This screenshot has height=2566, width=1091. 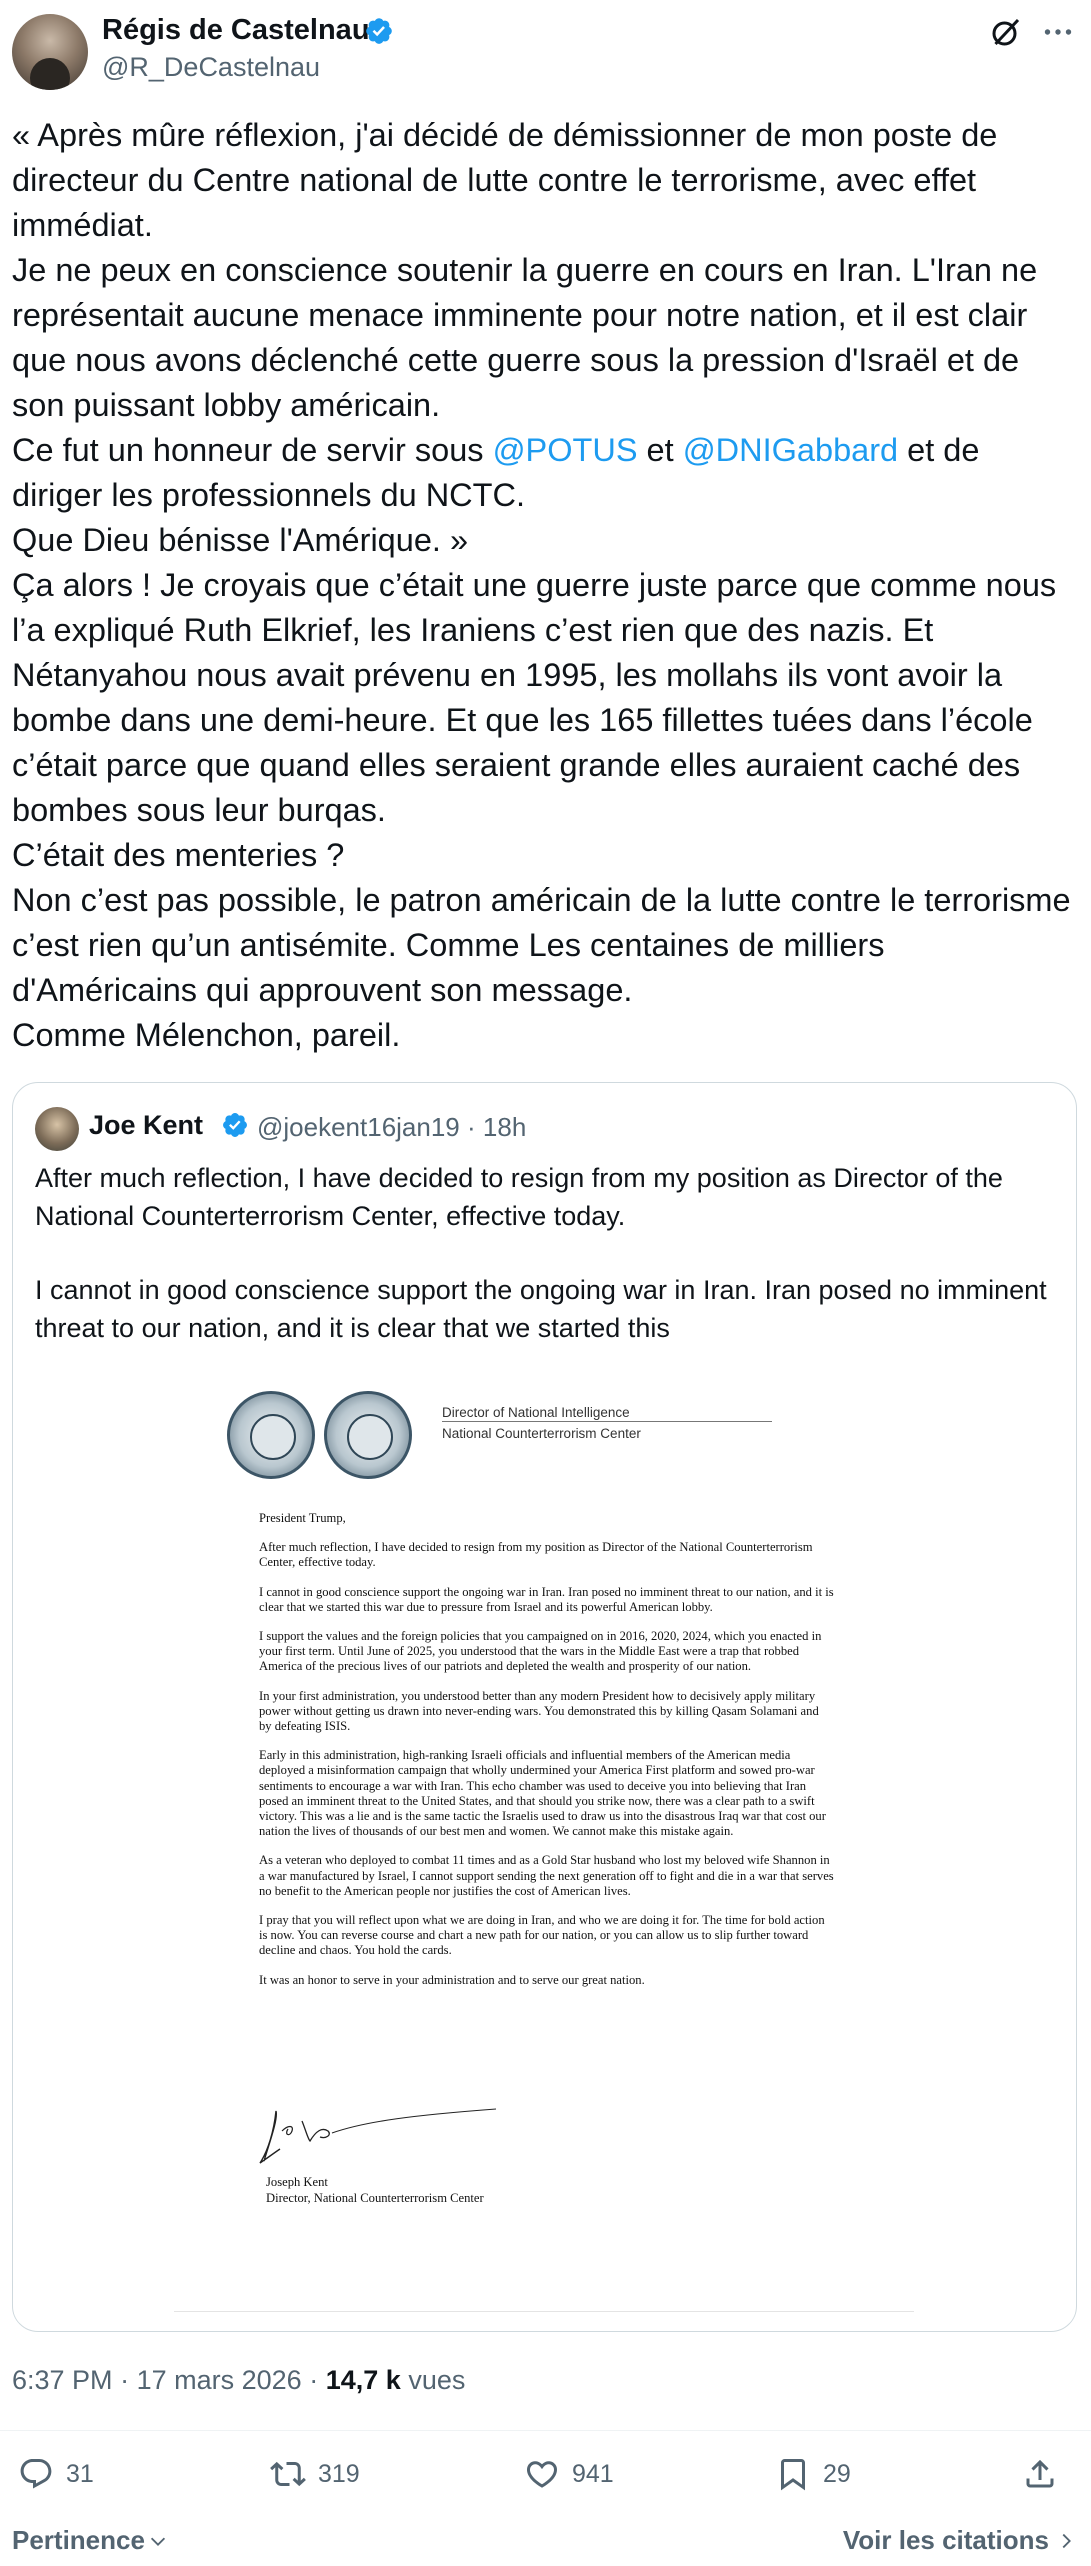 What do you see at coordinates (302, 1518) in the screenshot?
I see `letter-paragraph: President Trump,` at bounding box center [302, 1518].